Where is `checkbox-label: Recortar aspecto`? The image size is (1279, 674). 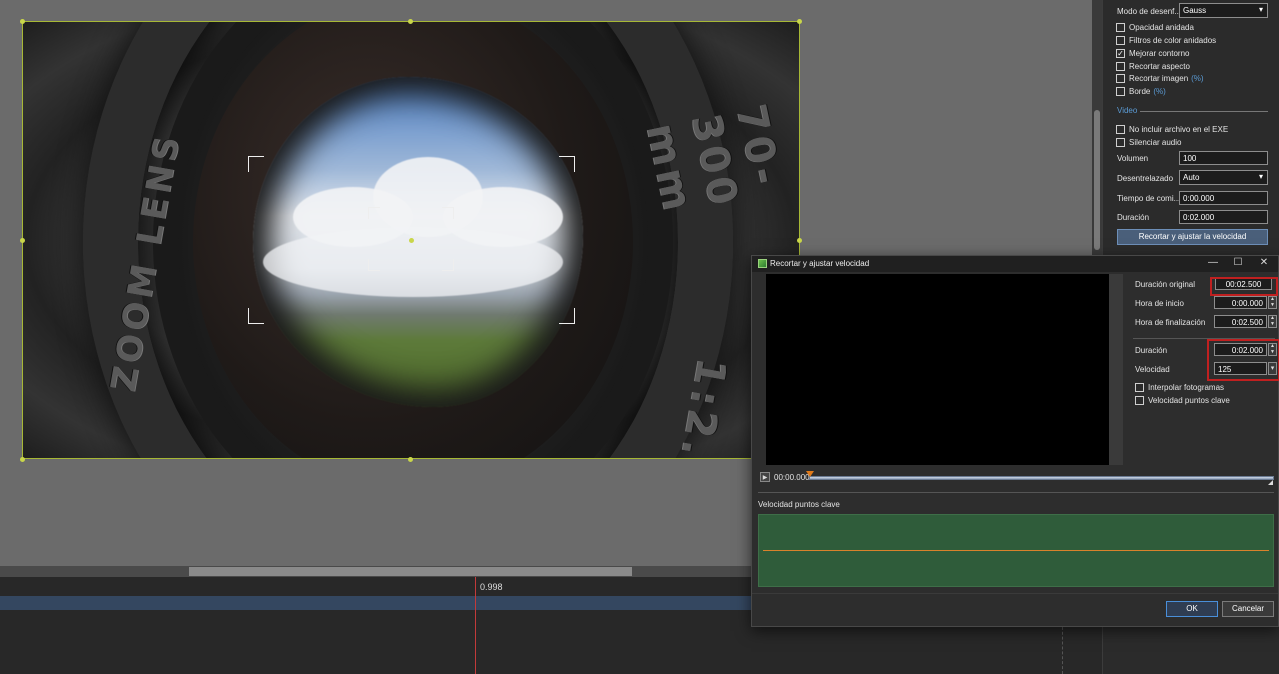
checkbox-label: Recortar aspecto is located at coordinates (1159, 66).